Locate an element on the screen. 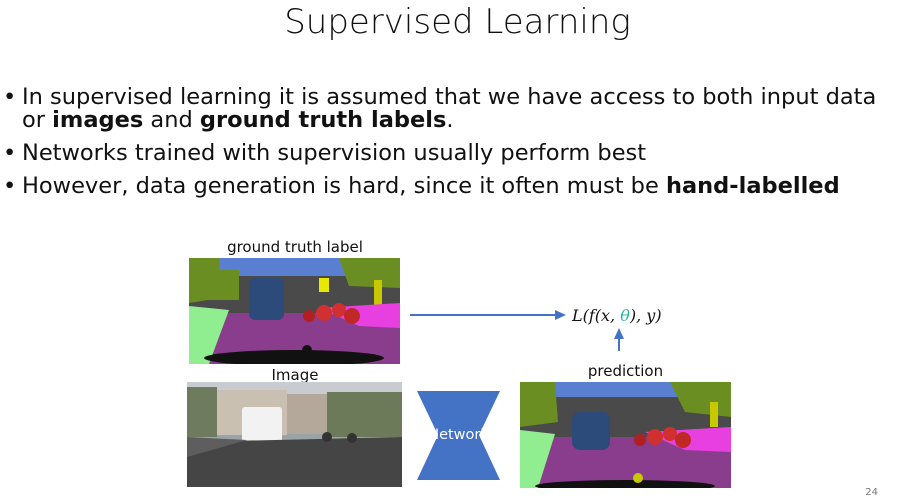  loss-formula: L(f(x, θ), y) is located at coordinates (617, 315).